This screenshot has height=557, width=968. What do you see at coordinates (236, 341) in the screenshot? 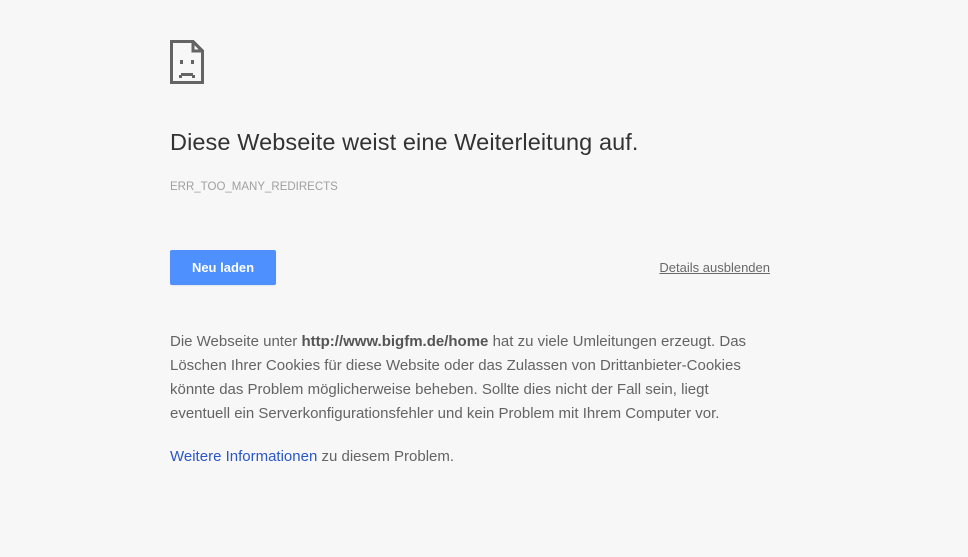
I see `details-text-prefix: Die Webseite unter` at bounding box center [236, 341].